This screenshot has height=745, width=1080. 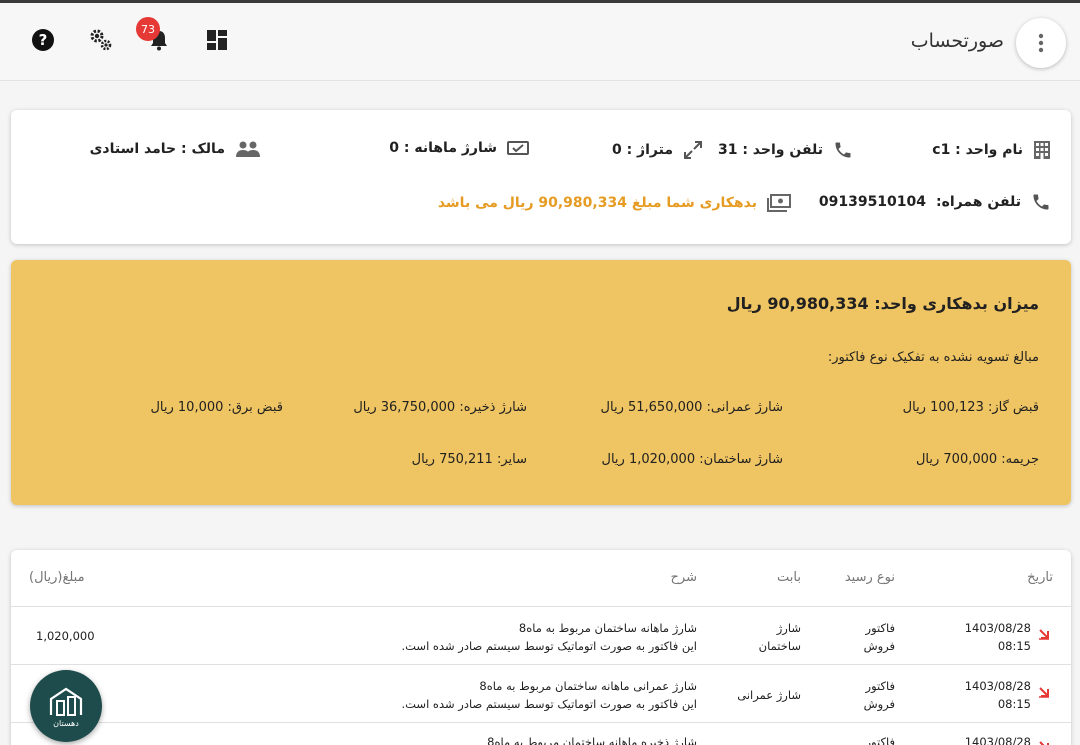 I want to click on expand-icon, so click(x=693, y=150).